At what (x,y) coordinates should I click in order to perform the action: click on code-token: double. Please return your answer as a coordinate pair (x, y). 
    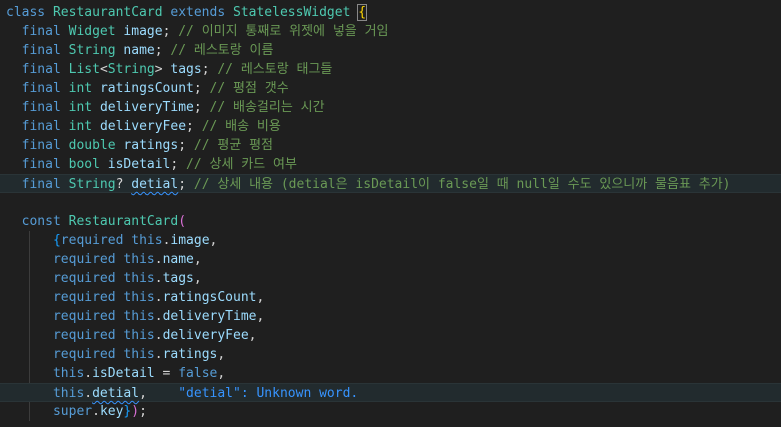
    Looking at the image, I should click on (92, 145).